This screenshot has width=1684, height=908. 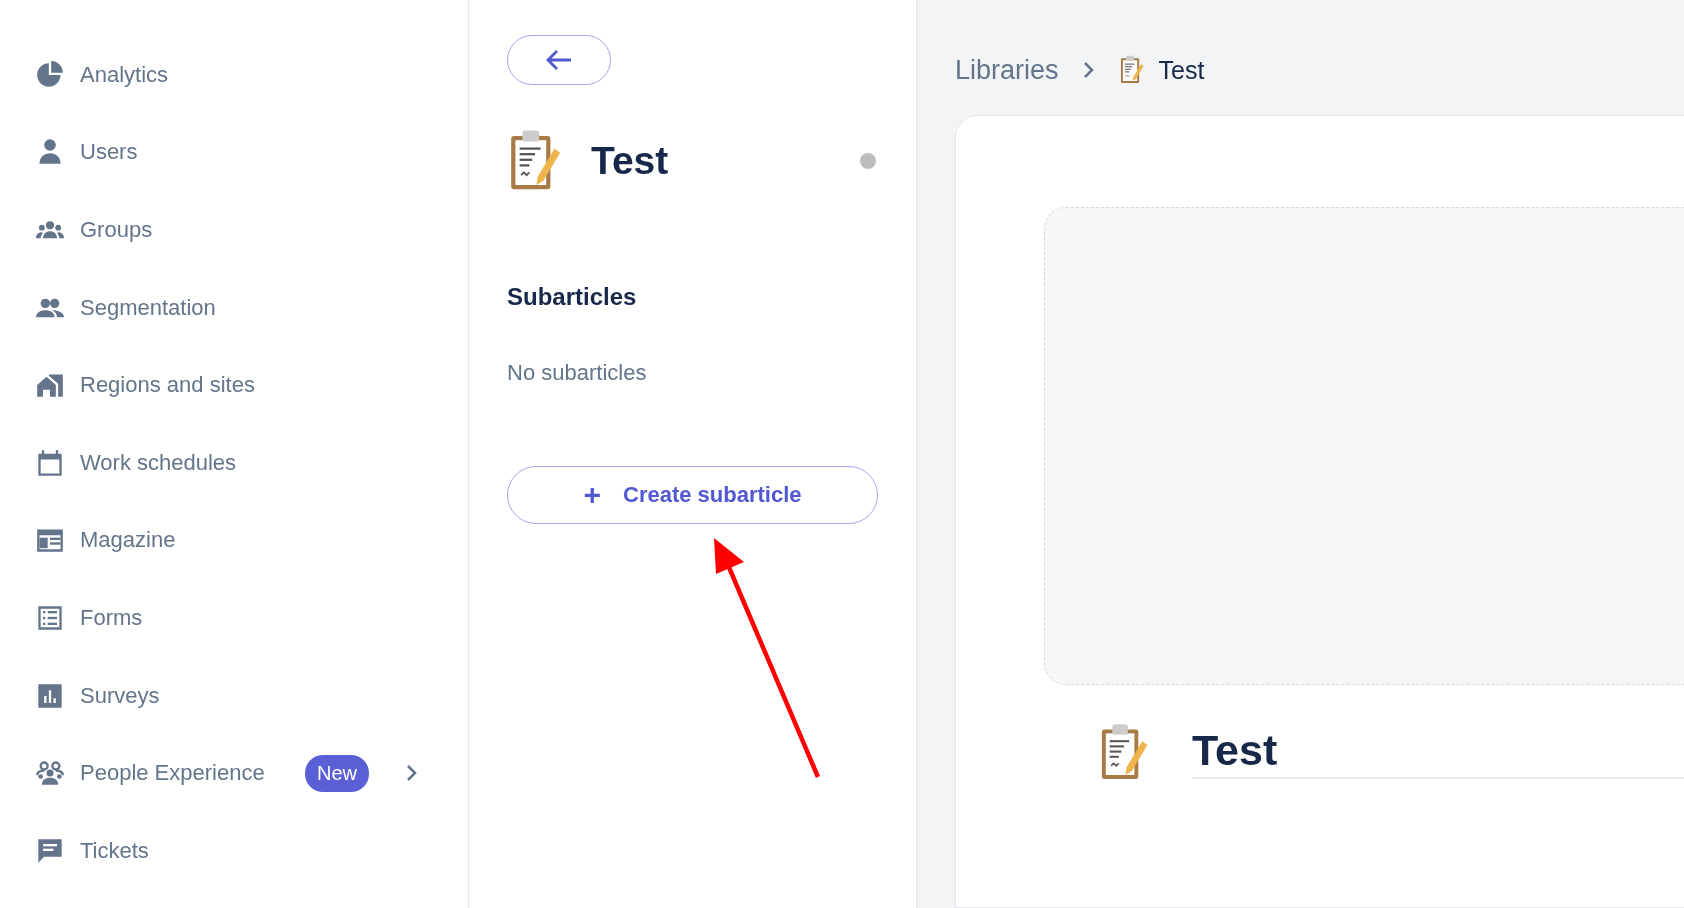 I want to click on create-subarticle-button: + Create subarticle, so click(x=692, y=495).